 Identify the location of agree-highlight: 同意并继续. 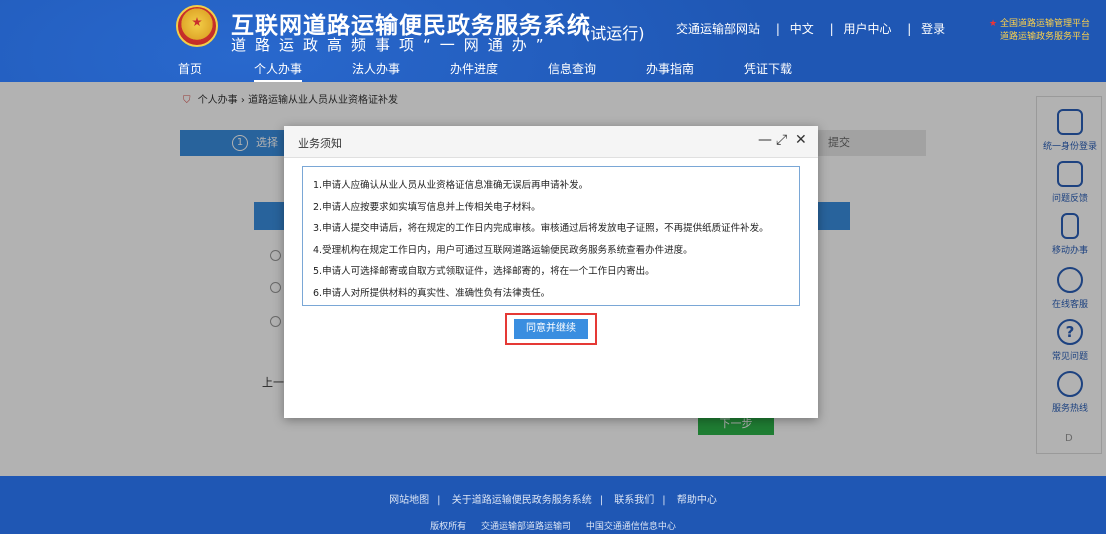
(551, 329).